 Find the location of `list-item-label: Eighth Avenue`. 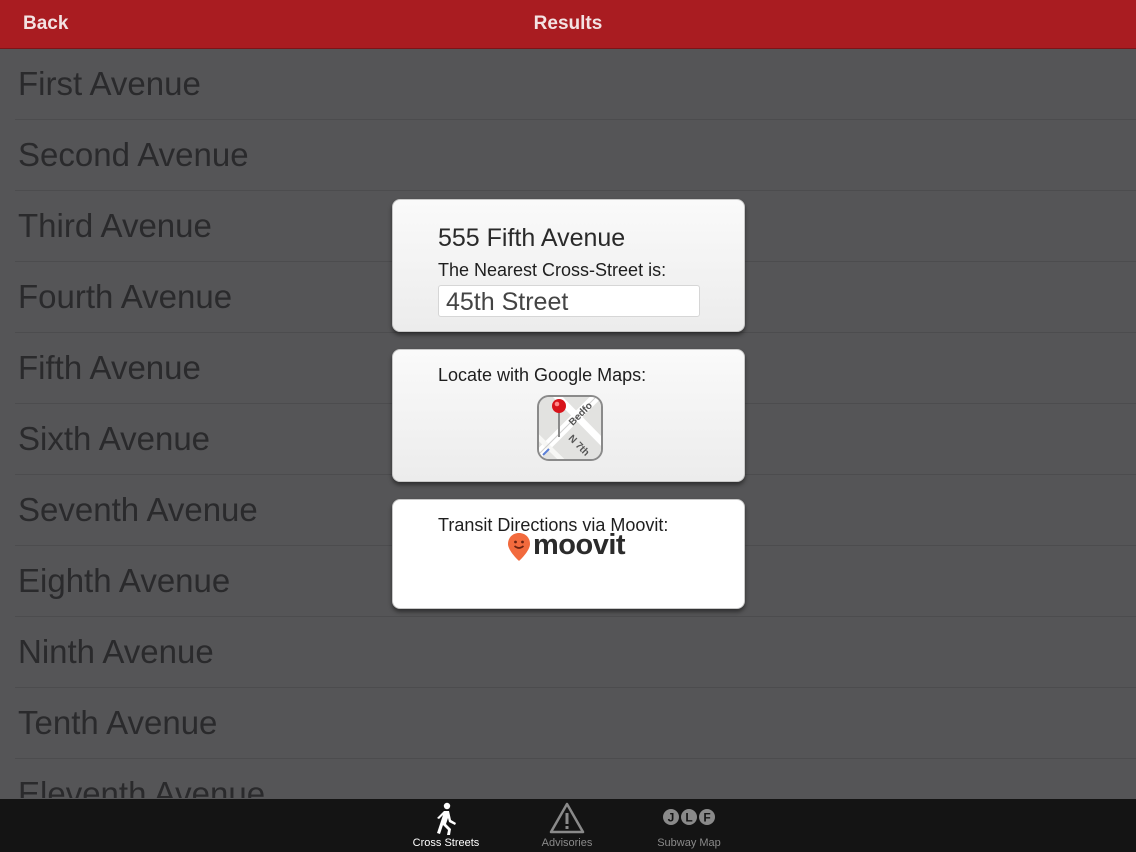

list-item-label: Eighth Avenue is located at coordinates (124, 580).